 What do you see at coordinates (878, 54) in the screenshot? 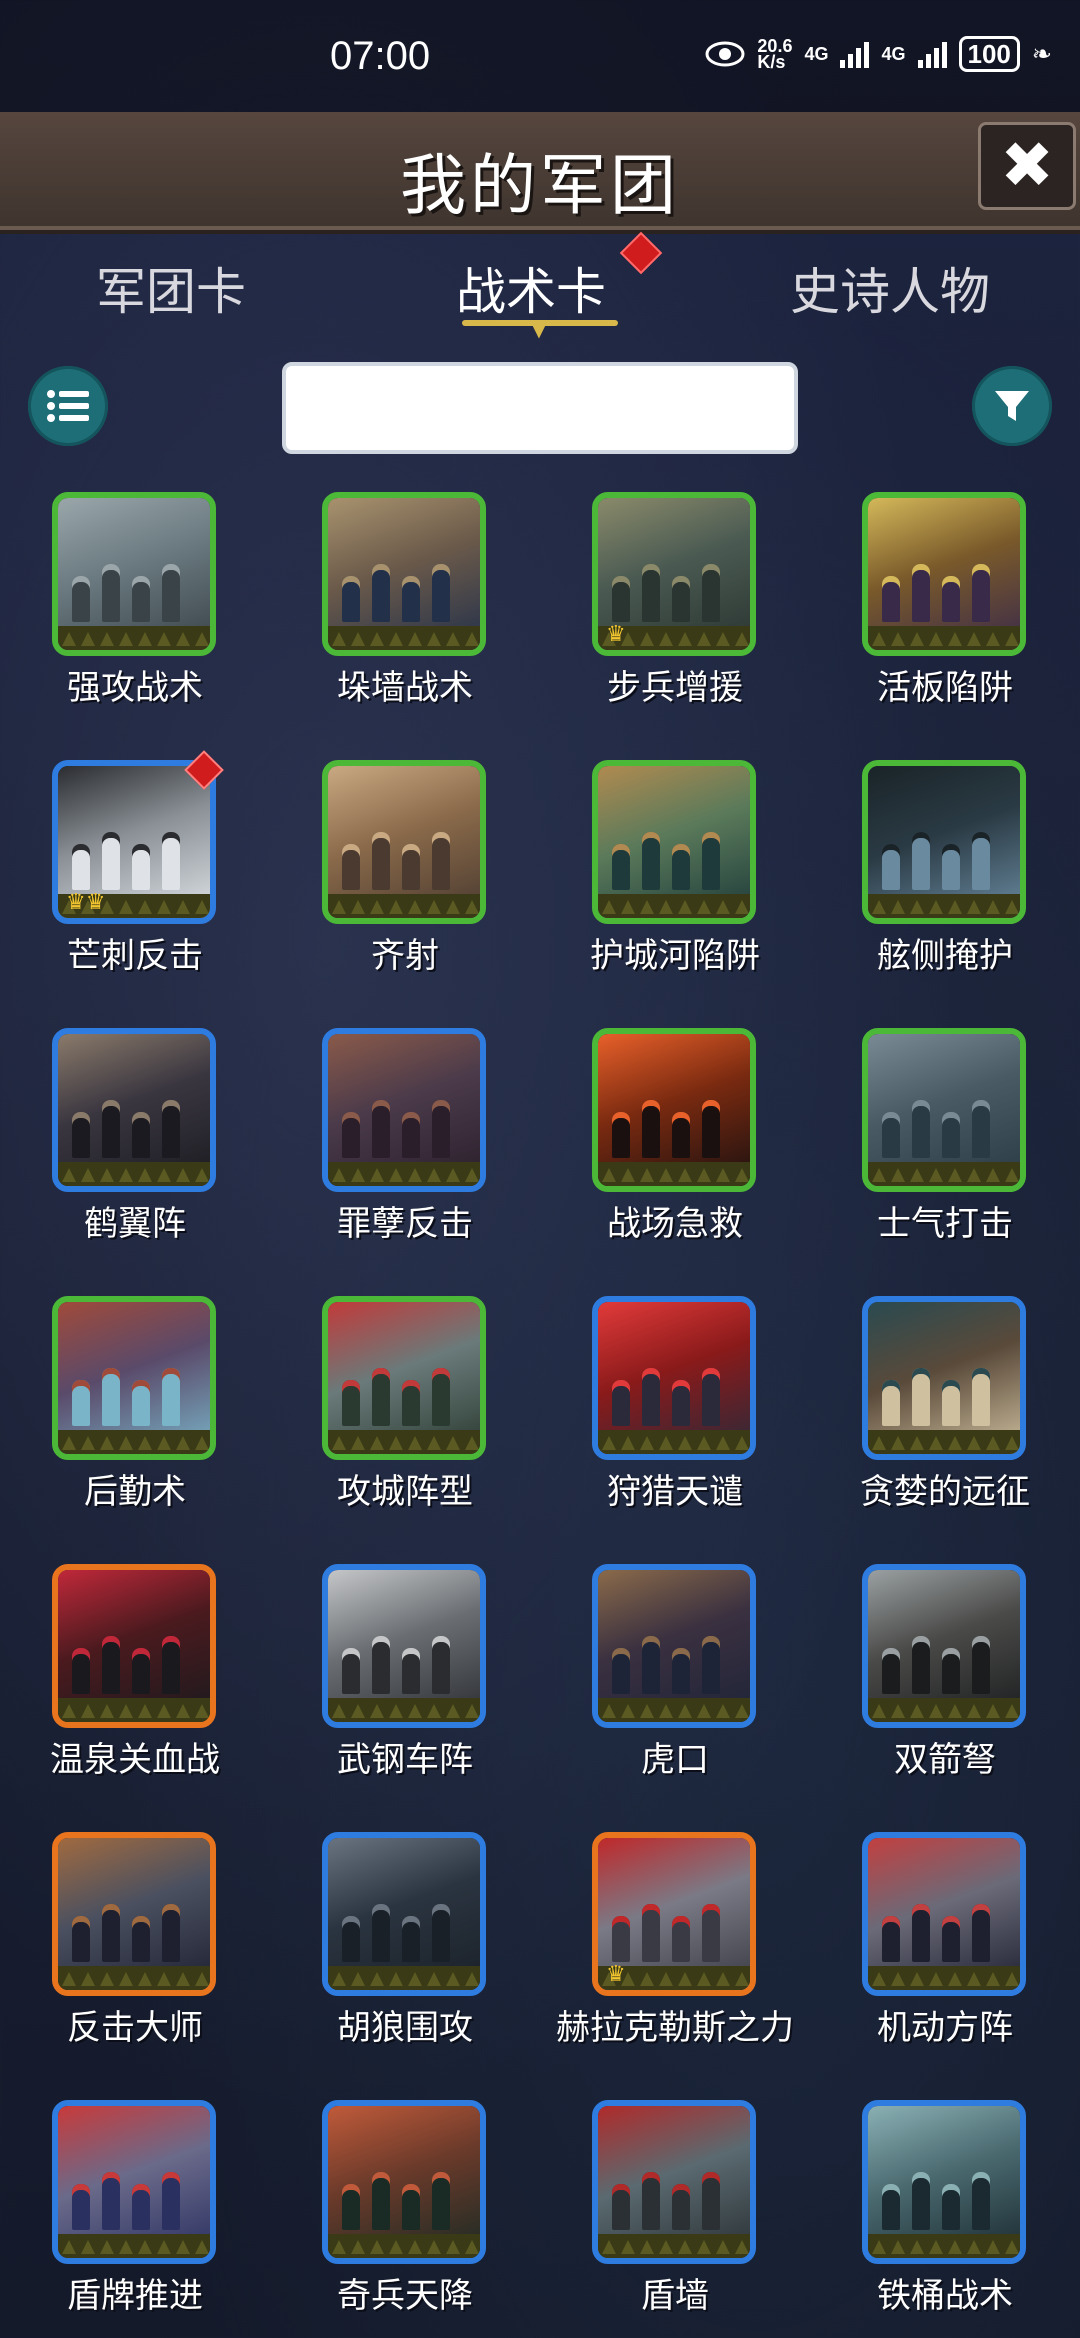
I see `status-icons: 20.6 K/s 4G 4G 100 ❧` at bounding box center [878, 54].